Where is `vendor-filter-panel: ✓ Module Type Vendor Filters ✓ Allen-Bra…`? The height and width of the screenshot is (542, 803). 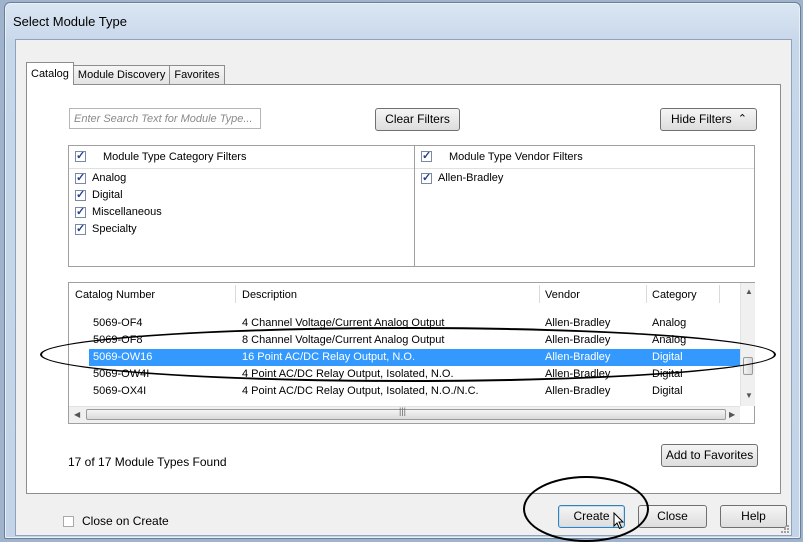 vendor-filter-panel: ✓ Module Type Vendor Filters ✓ Allen-Bra… is located at coordinates (584, 206).